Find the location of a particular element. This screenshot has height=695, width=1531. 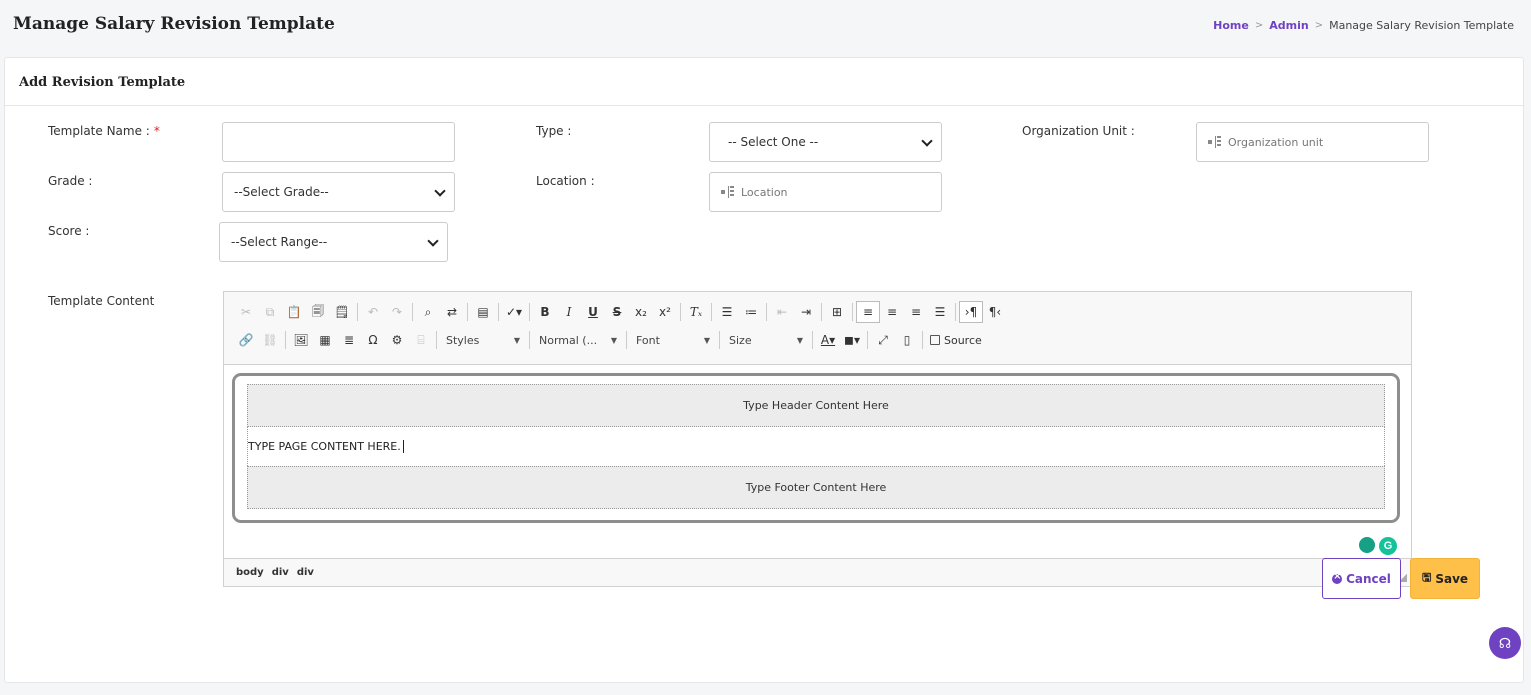

underline-icon: U is located at coordinates (593, 312).